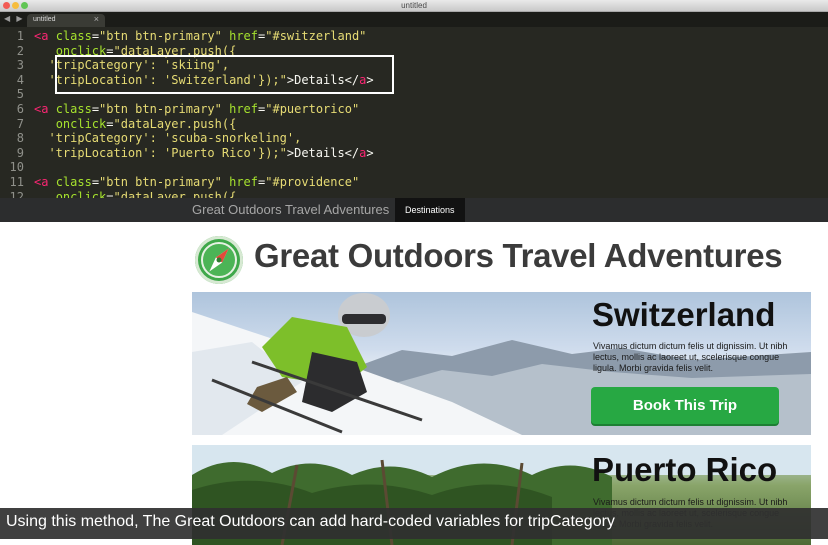 The image size is (828, 545). What do you see at coordinates (370, 153) in the screenshot?
I see `code-token: >` at bounding box center [370, 153].